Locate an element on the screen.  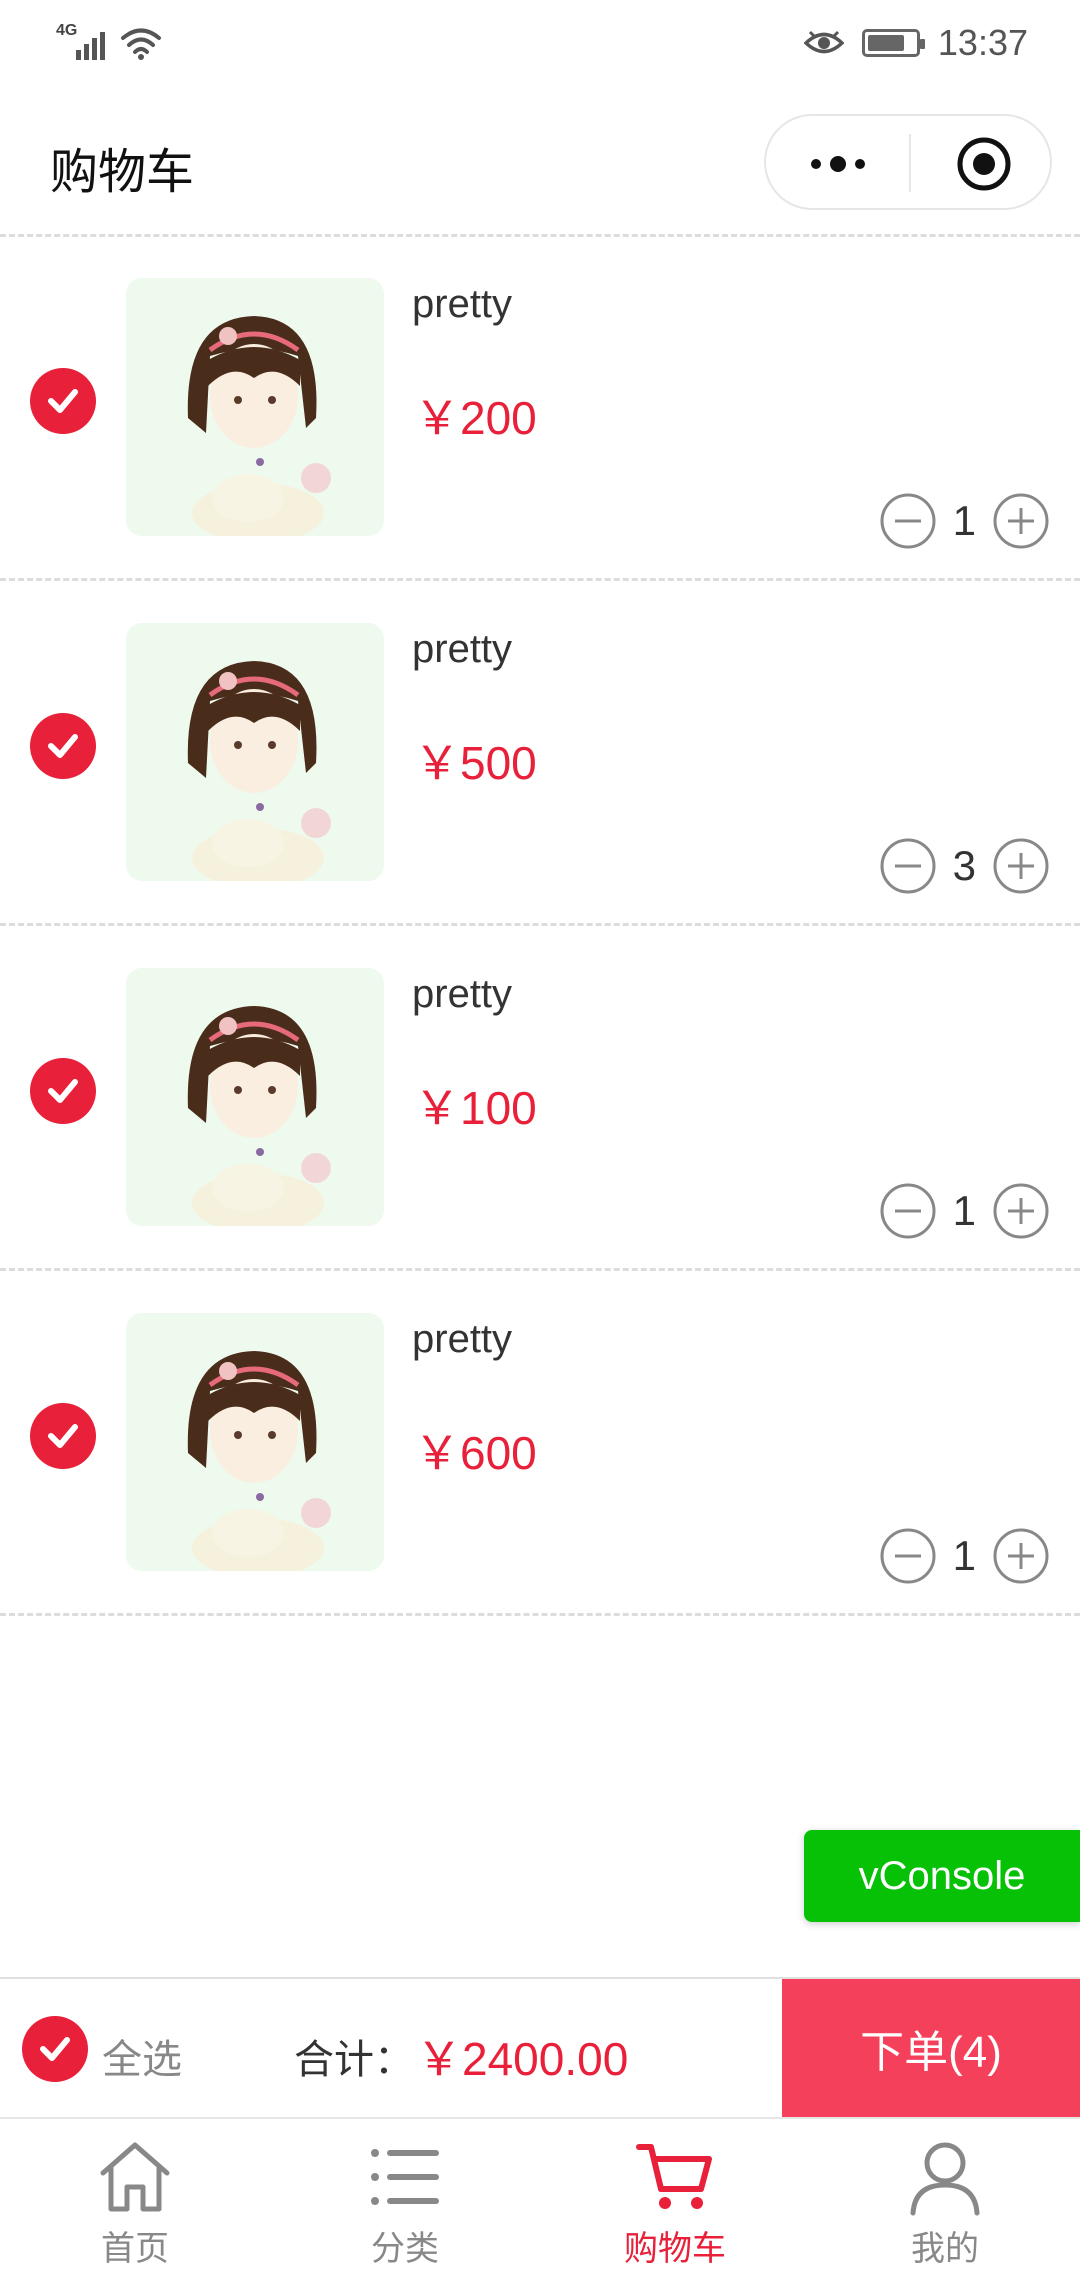
capsule-divider is located at coordinates (910, 163).